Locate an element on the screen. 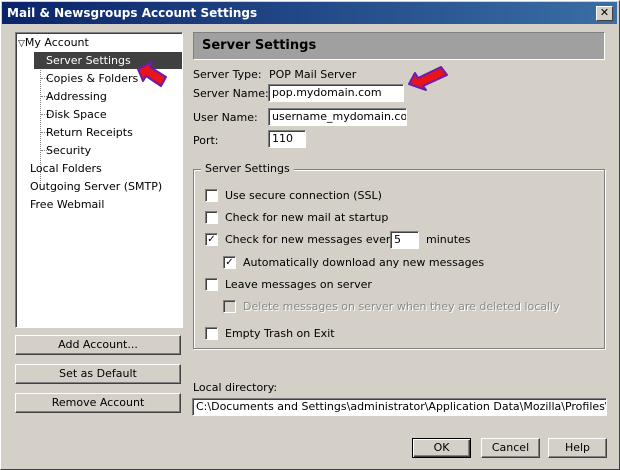 Image resolution: width=620 pixels, height=470 pixels. ok-button: OK is located at coordinates (441, 448).